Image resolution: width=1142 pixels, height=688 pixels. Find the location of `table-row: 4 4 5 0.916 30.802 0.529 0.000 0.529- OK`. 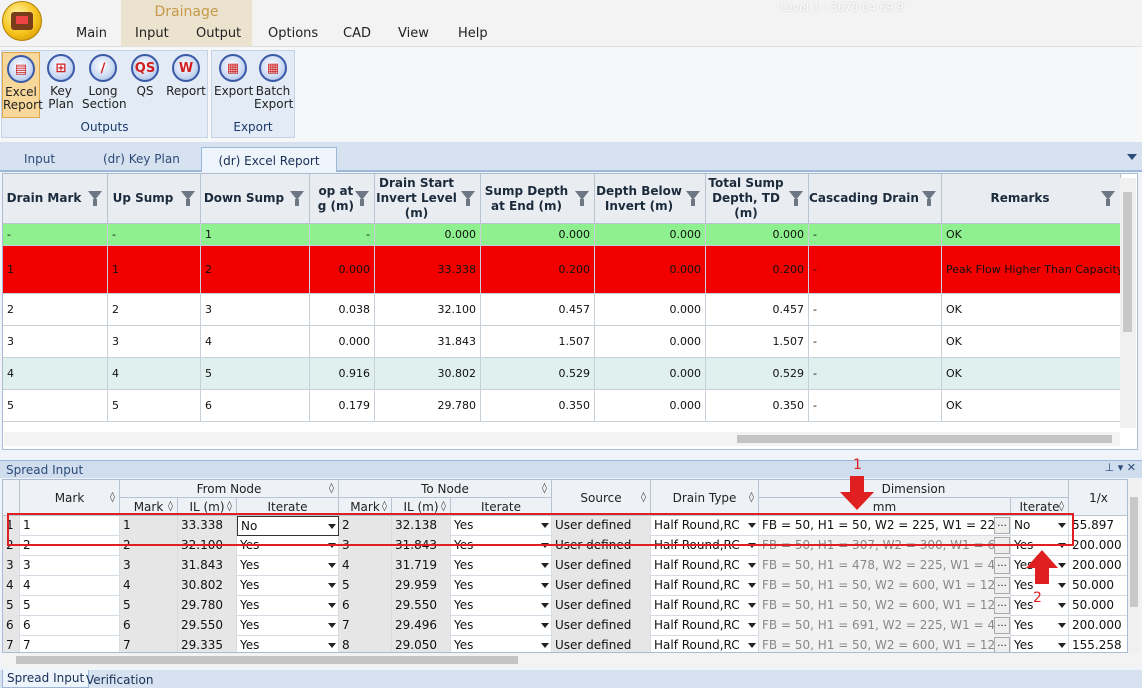

table-row: 4 4 5 0.916 30.802 0.529 0.000 0.529- OK is located at coordinates (562, 374).